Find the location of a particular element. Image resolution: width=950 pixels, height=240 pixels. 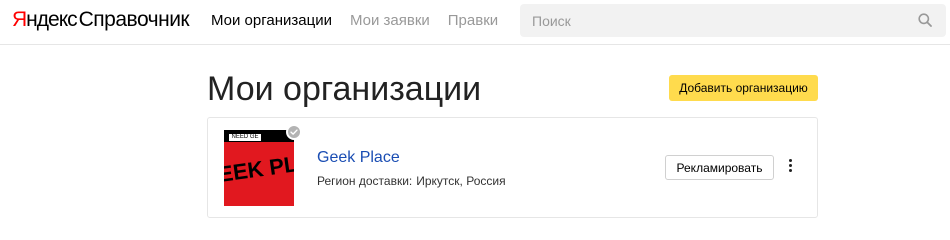

add-organization-button: Добавить организацию is located at coordinates (743, 88).